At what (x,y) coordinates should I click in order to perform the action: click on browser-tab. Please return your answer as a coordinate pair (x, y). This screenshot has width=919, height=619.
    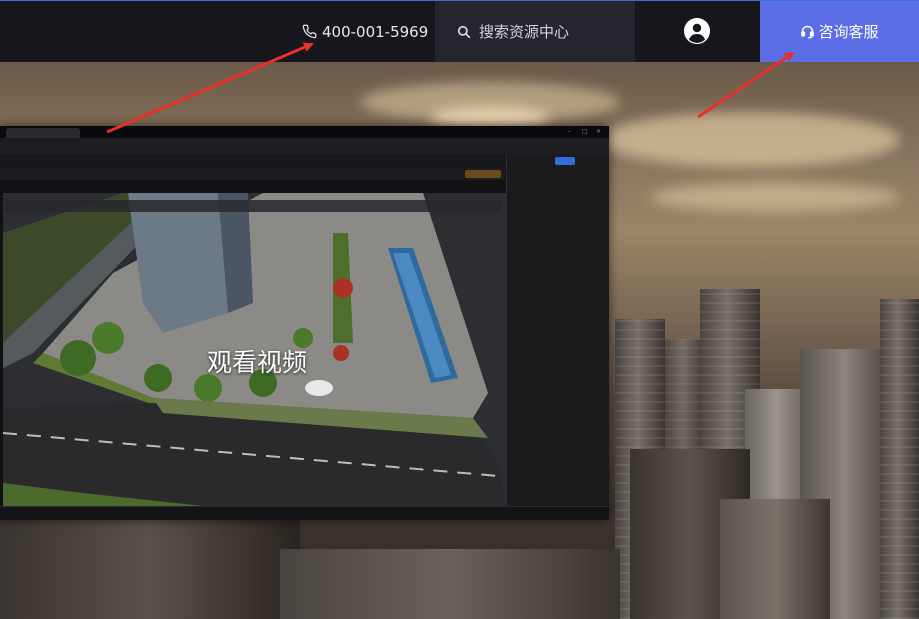
    Looking at the image, I should click on (43, 133).